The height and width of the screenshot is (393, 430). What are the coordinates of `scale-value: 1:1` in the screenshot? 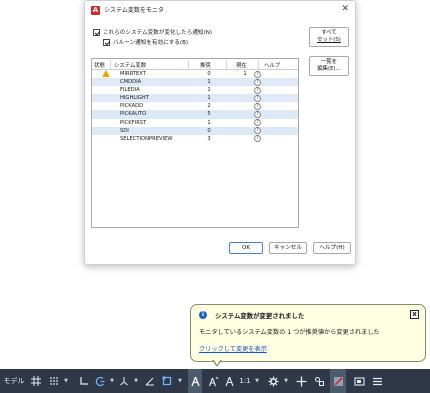 It's located at (245, 381).